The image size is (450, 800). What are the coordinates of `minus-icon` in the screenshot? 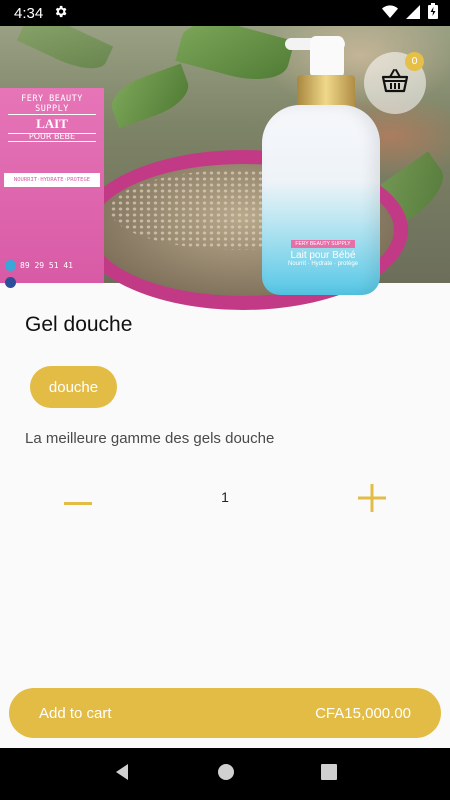 It's located at (78, 500).